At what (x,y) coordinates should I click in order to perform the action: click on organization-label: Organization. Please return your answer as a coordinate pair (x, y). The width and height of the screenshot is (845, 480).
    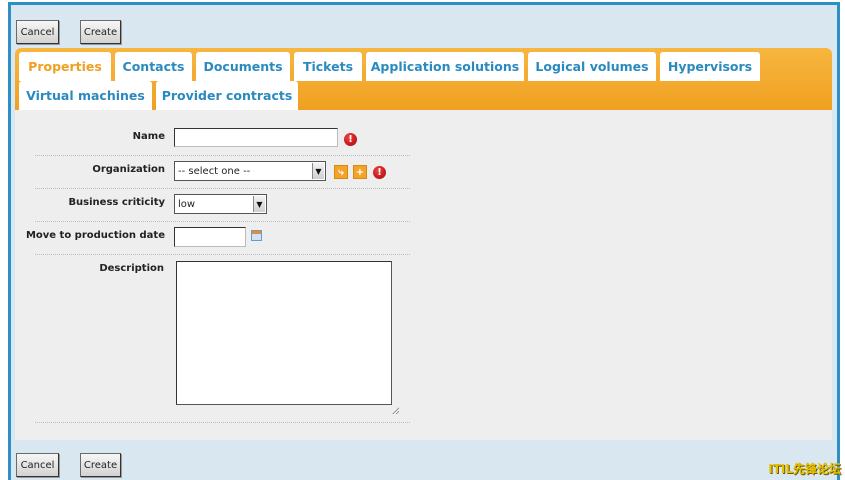
    Looking at the image, I should click on (128, 169).